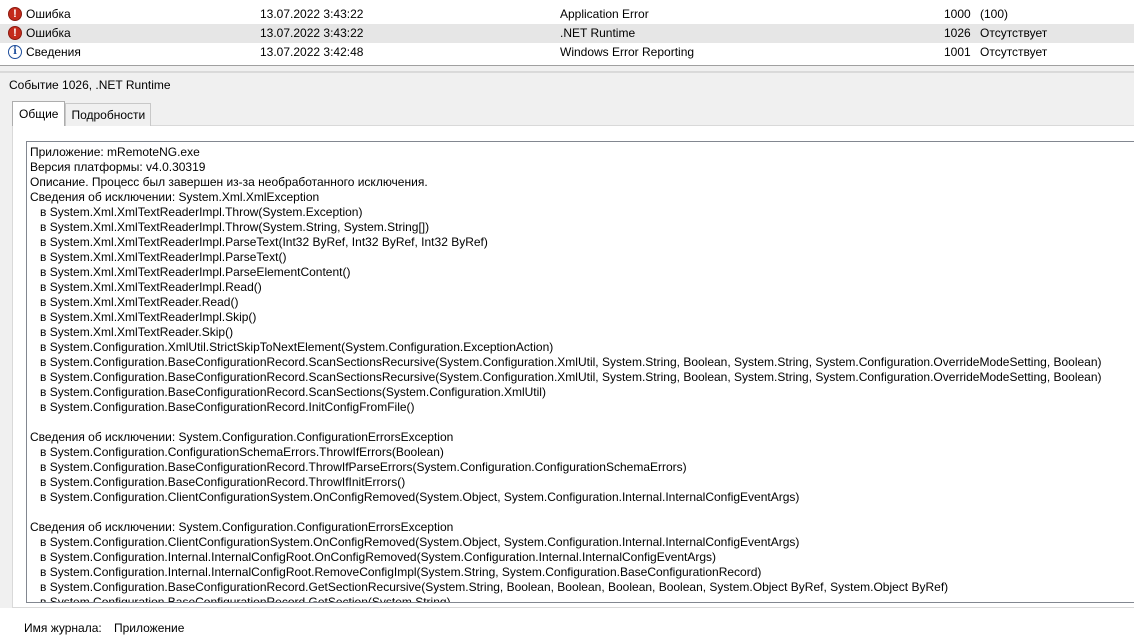 This screenshot has width=1134, height=644. What do you see at coordinates (994, 14) in the screenshot?
I see `event-category: (100)` at bounding box center [994, 14].